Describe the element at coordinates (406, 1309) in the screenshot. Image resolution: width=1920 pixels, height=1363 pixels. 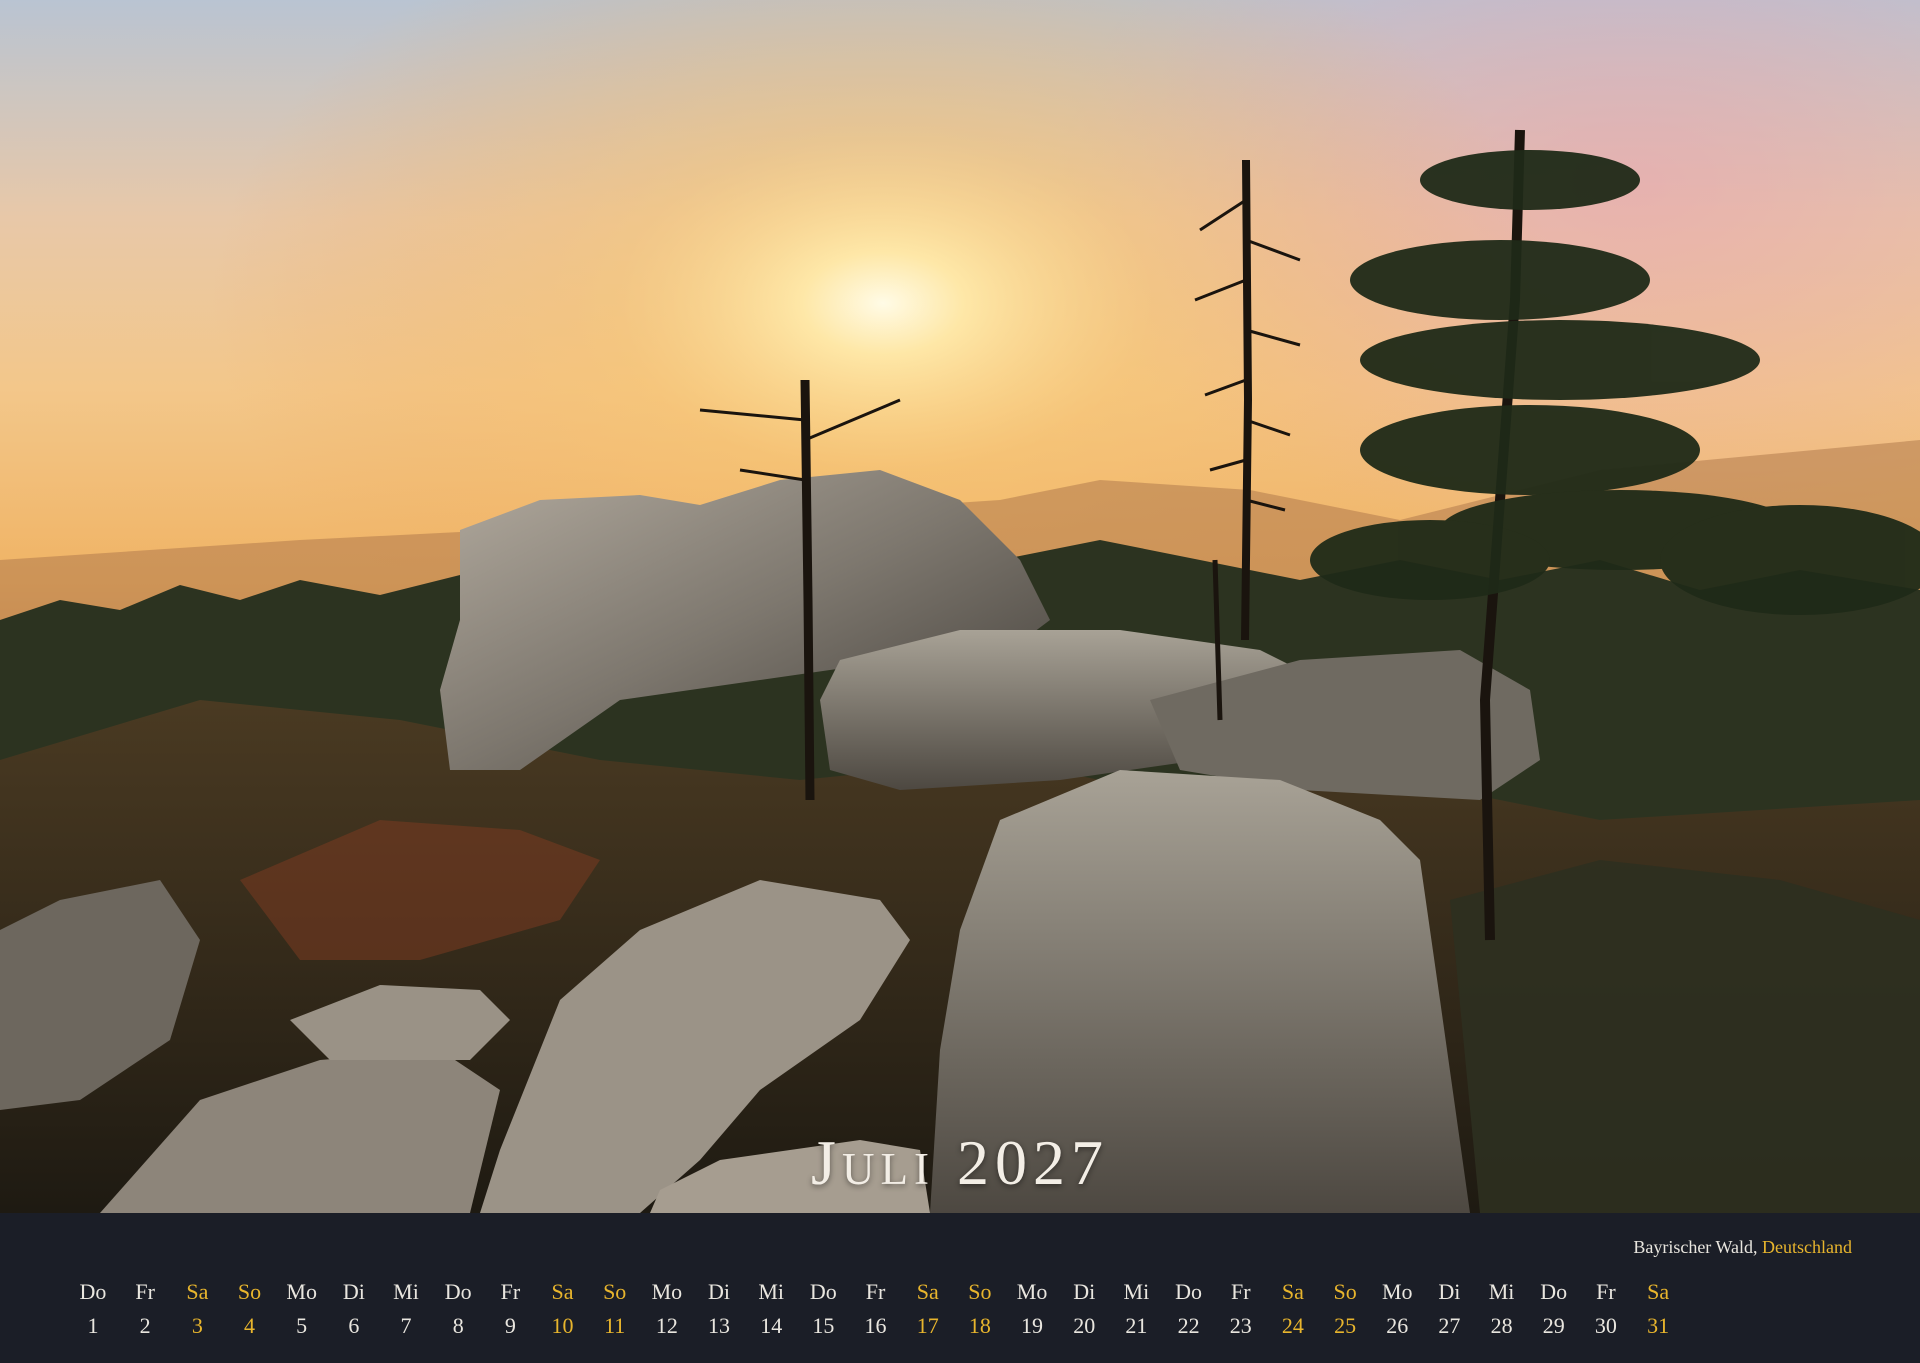
I see `day-column: Mi 7` at that location.